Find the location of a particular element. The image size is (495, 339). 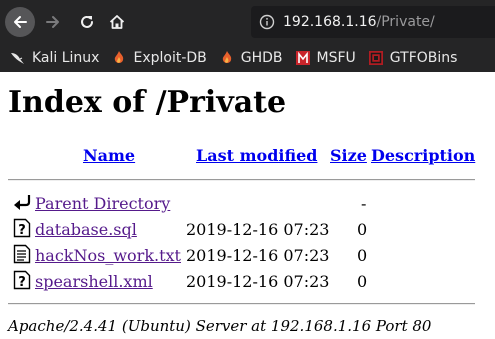

bookmark-msfu: MSFU is located at coordinates (325, 58).